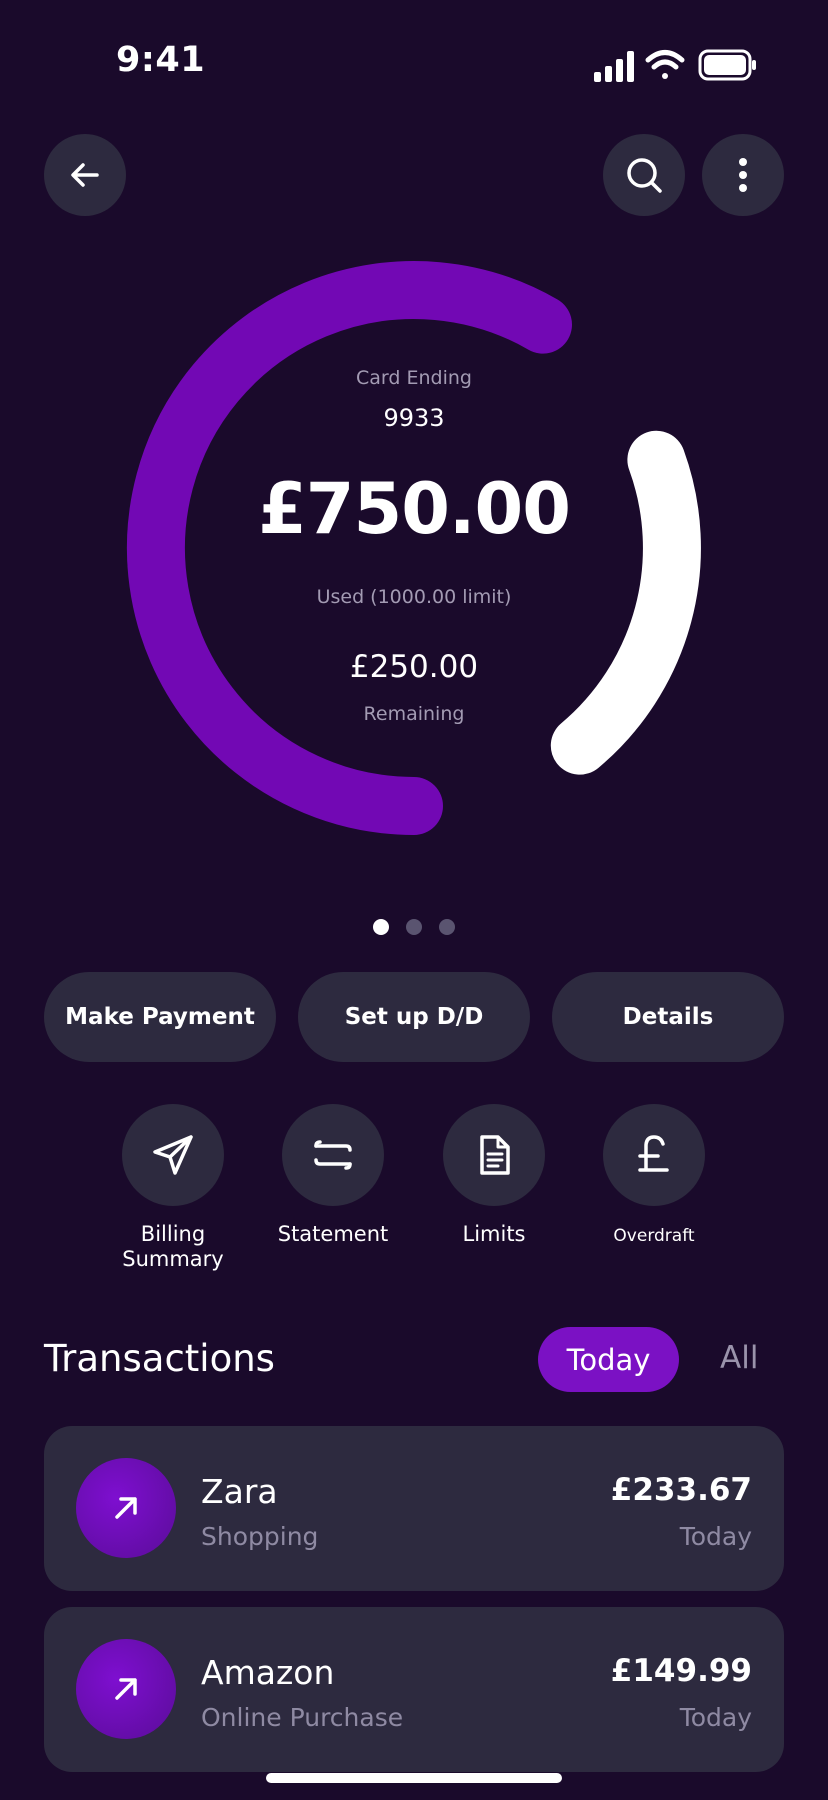 This screenshot has height=1800, width=828. I want to click on setup-dd-button: Set up D/D, so click(414, 1017).